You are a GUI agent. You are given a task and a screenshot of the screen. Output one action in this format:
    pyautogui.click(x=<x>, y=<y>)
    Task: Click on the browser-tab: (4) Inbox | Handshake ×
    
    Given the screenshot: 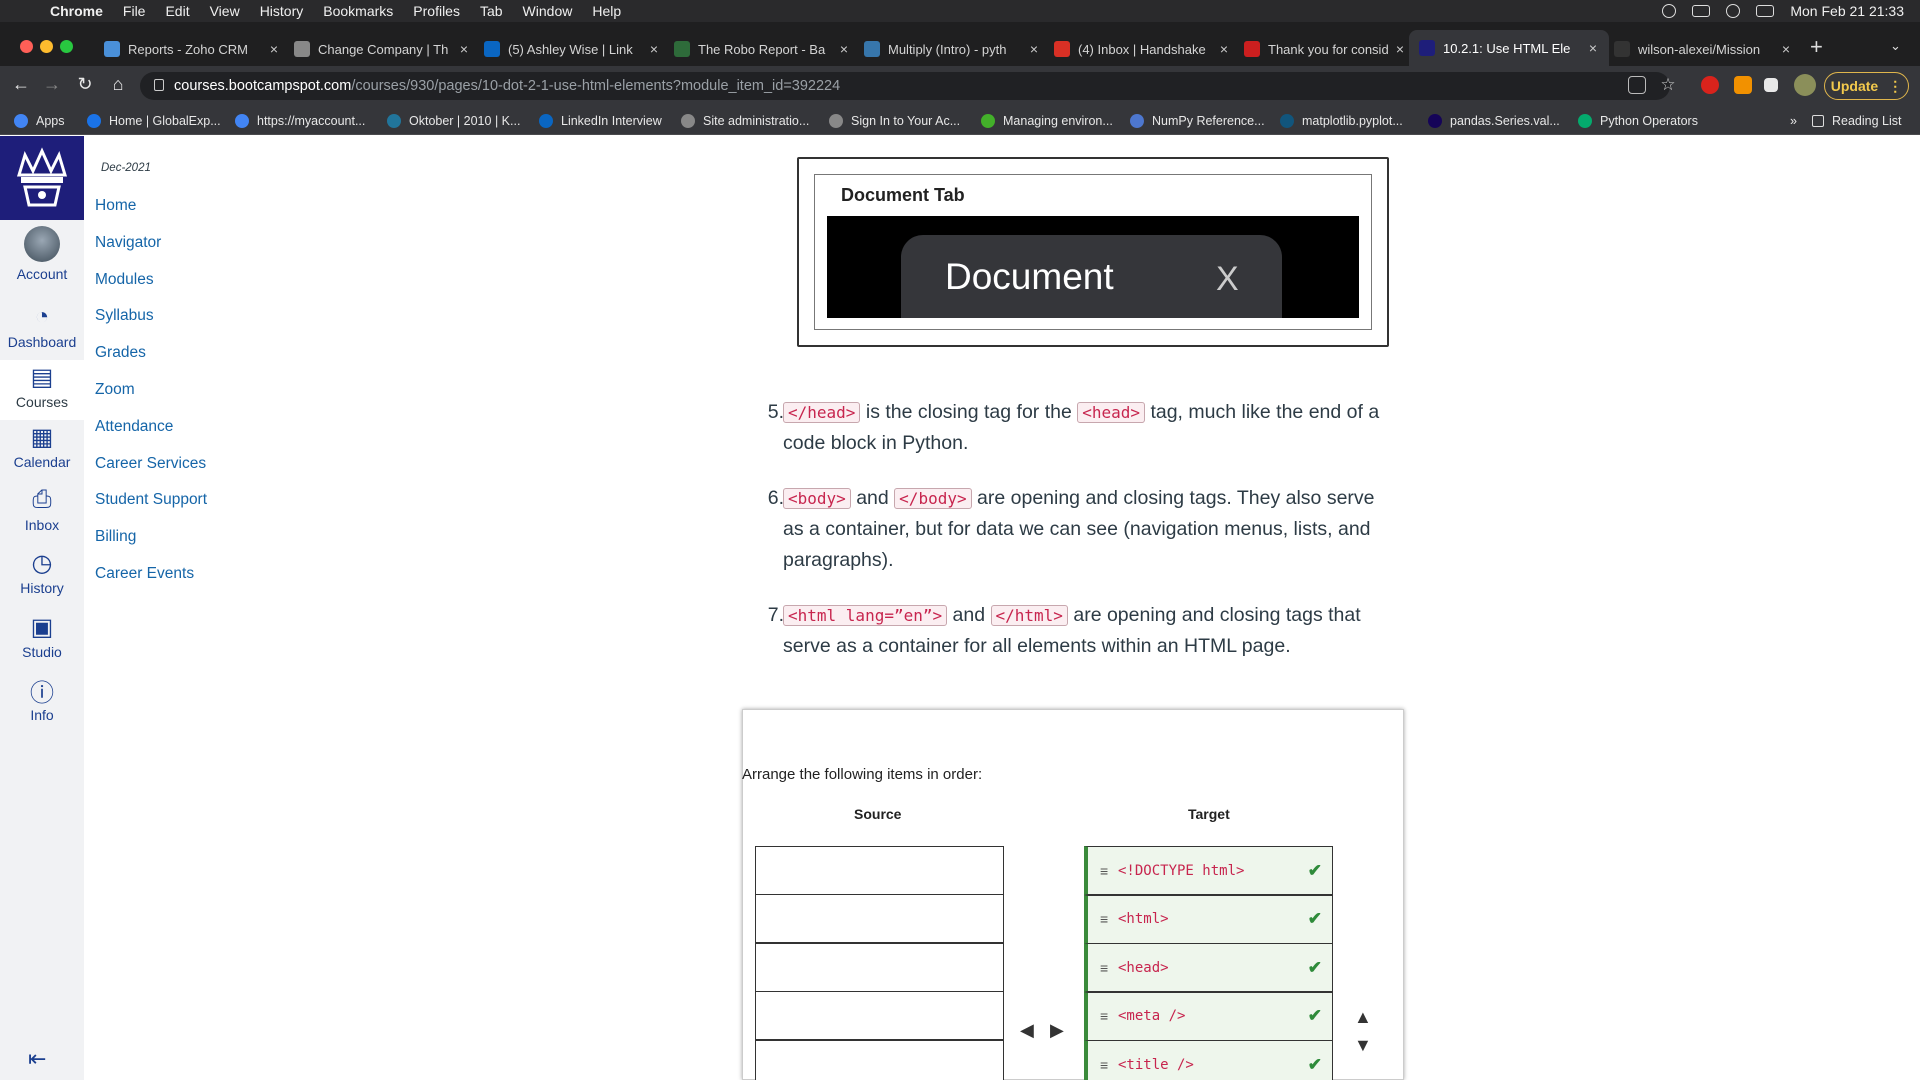 What is the action you would take?
    pyautogui.click(x=1143, y=49)
    